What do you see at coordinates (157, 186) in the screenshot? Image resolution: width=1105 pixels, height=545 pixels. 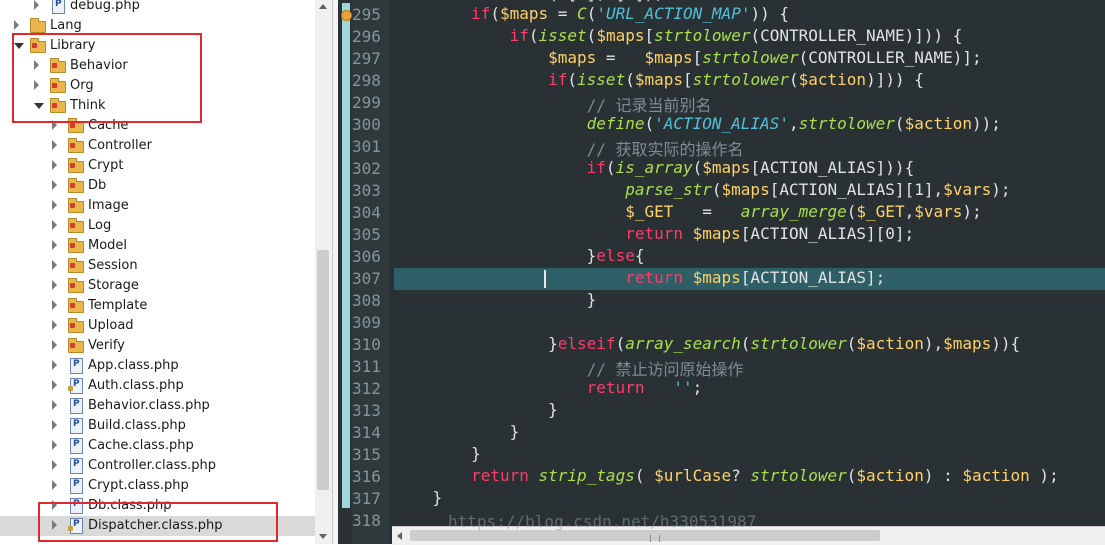 I see `tree-item: Db` at bounding box center [157, 186].